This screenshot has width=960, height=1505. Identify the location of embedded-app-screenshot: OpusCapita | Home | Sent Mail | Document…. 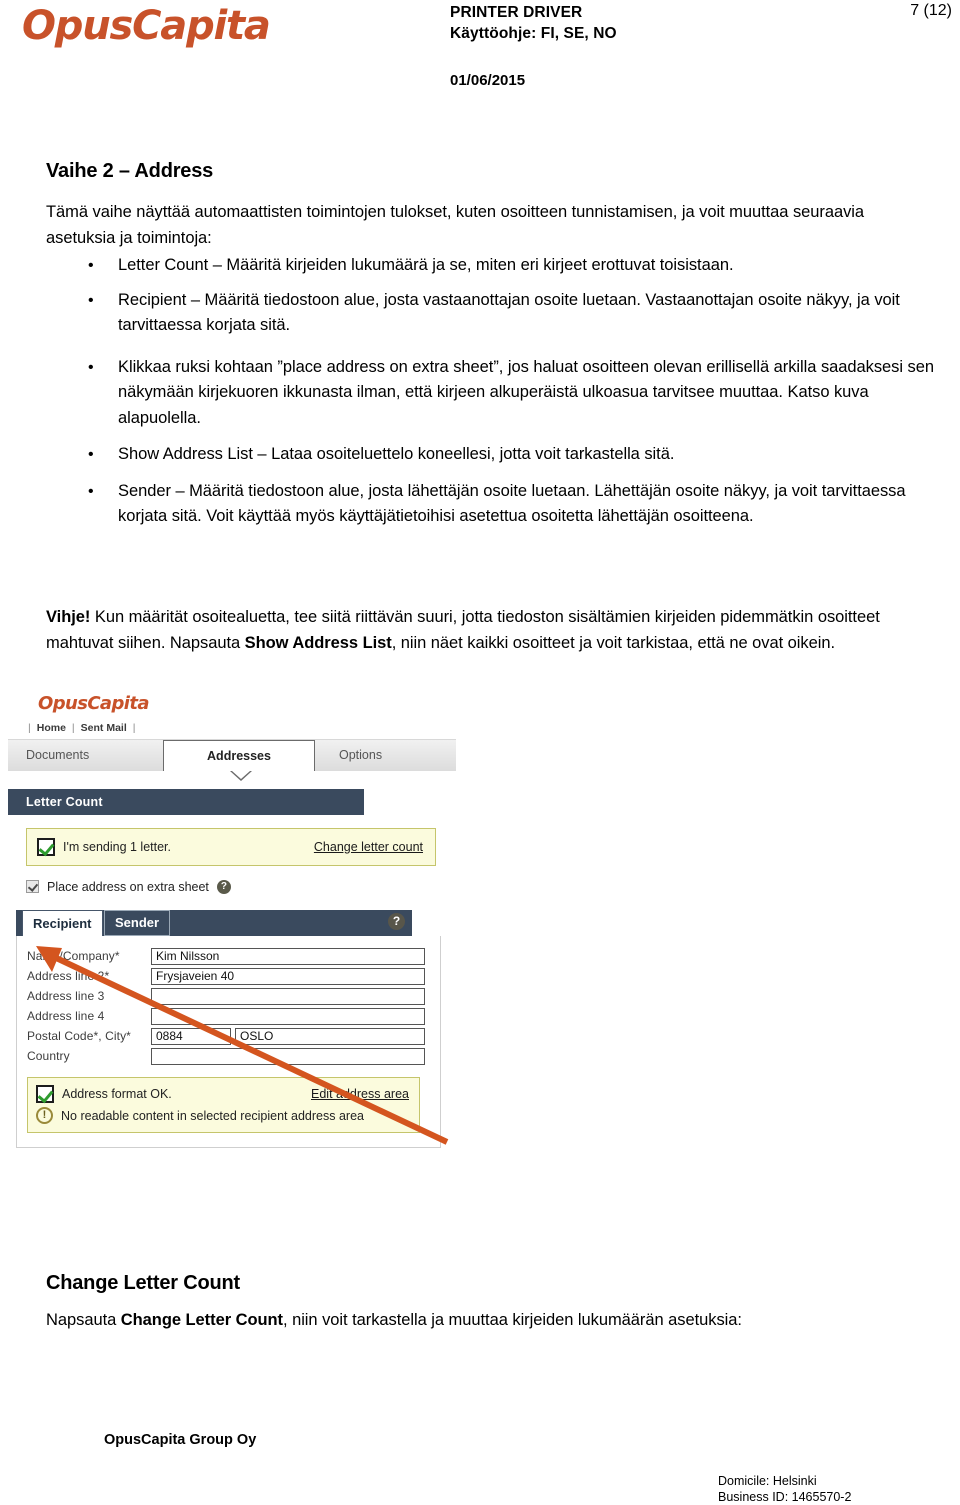
(232, 921).